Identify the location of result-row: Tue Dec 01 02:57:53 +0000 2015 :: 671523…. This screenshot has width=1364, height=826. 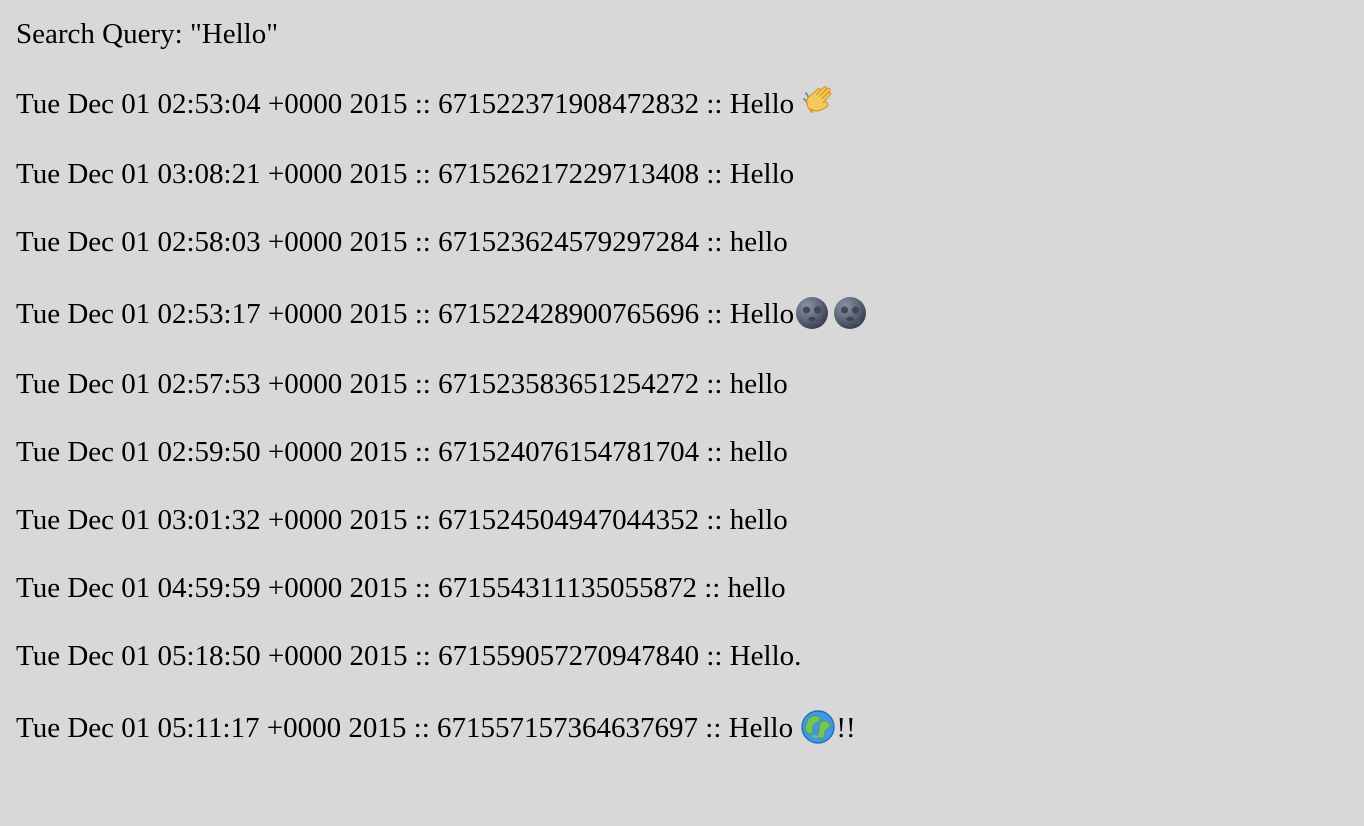
(402, 384).